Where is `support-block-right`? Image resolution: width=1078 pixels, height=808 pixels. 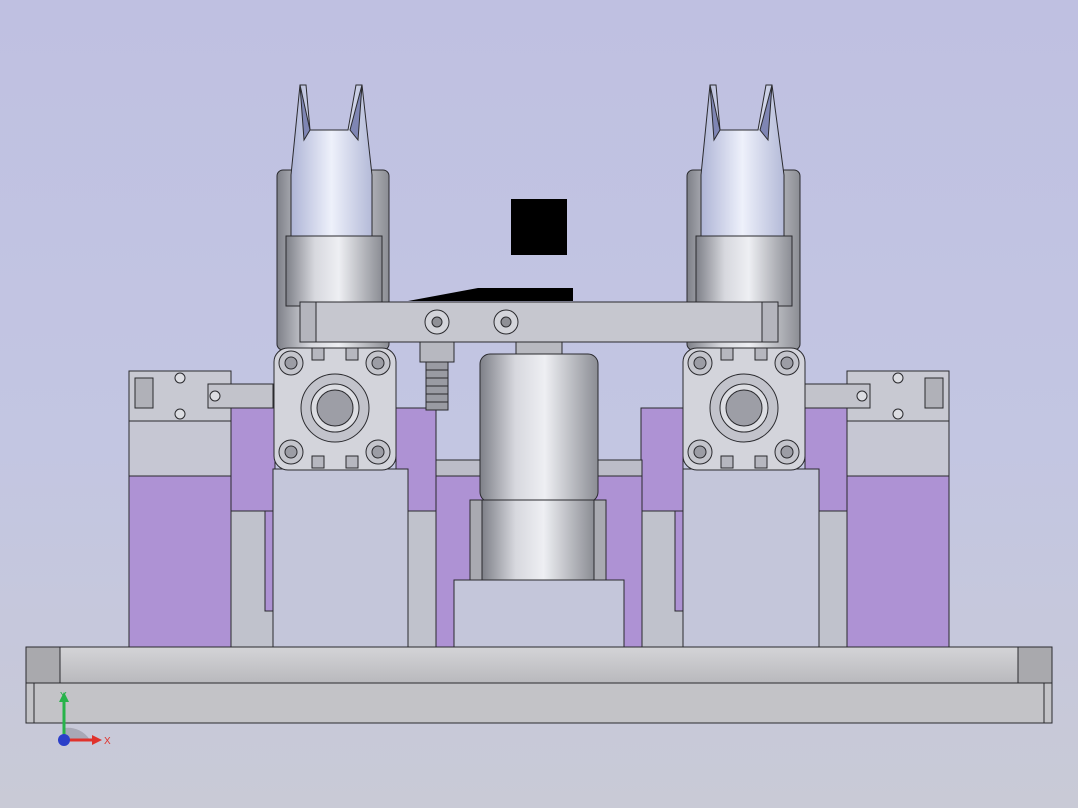 support-block-right is located at coordinates (751, 558).